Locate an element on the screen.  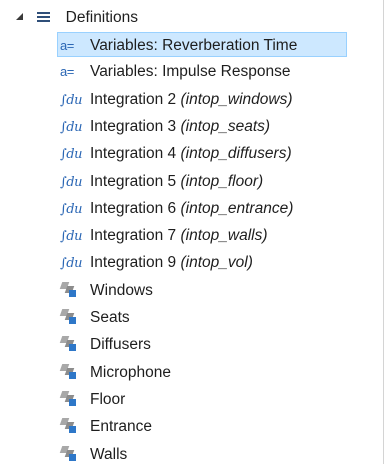
tree-node-label: Integration 9 is located at coordinates (135, 263).